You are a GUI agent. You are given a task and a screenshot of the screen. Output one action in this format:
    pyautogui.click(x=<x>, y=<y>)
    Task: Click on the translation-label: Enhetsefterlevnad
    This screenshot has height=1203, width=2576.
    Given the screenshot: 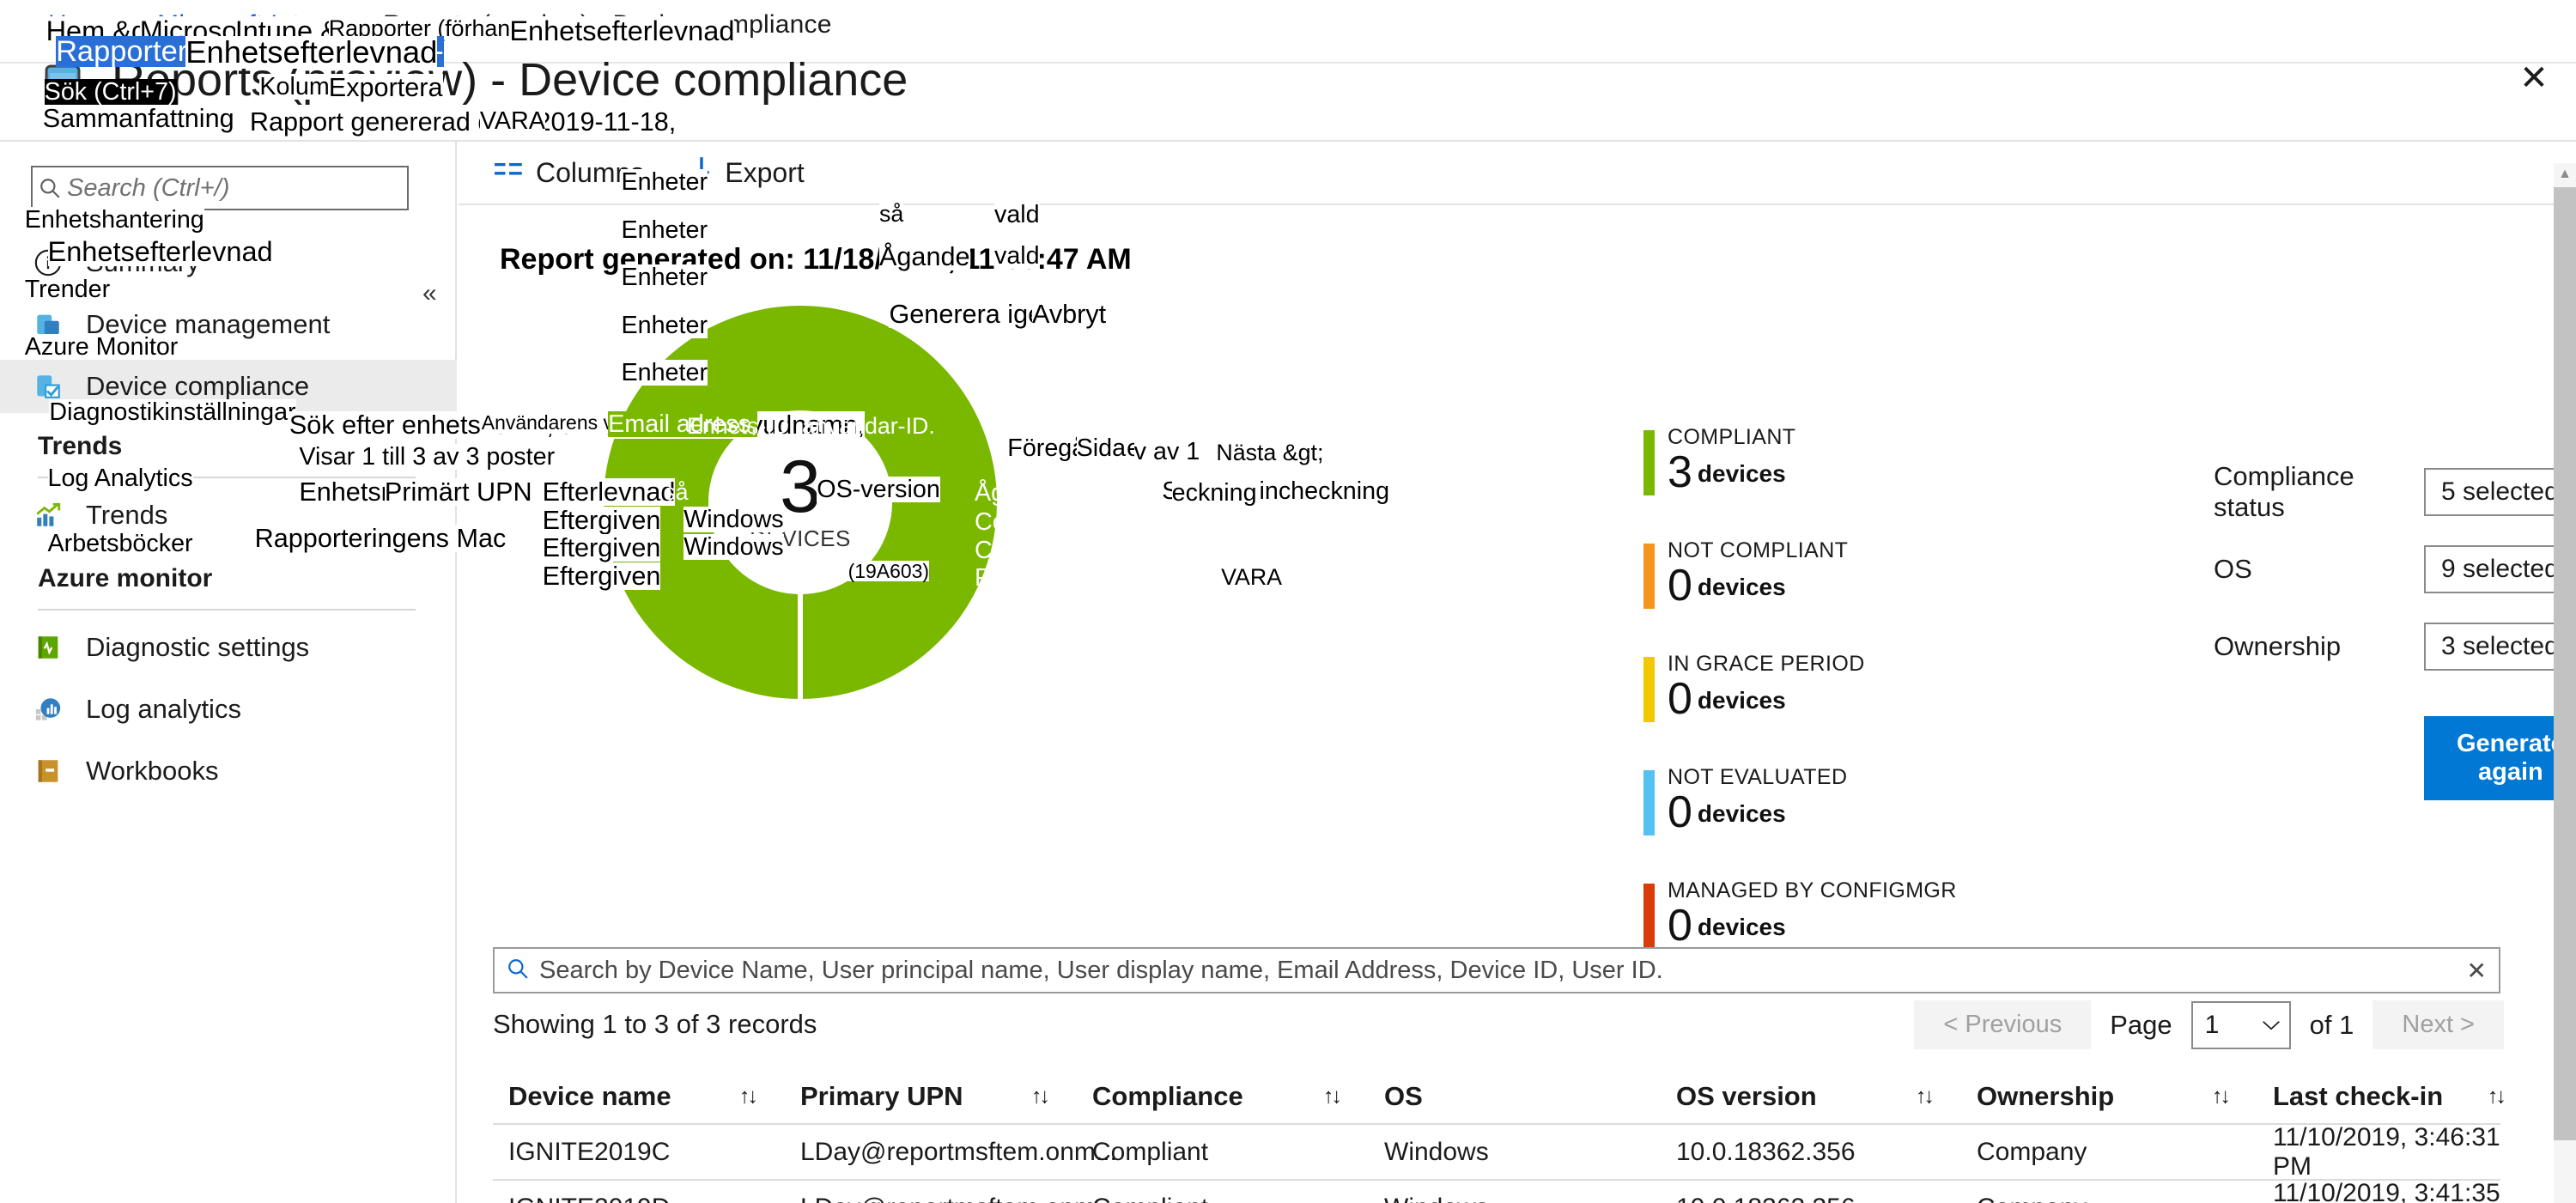 What is the action you would take?
    pyautogui.click(x=312, y=52)
    